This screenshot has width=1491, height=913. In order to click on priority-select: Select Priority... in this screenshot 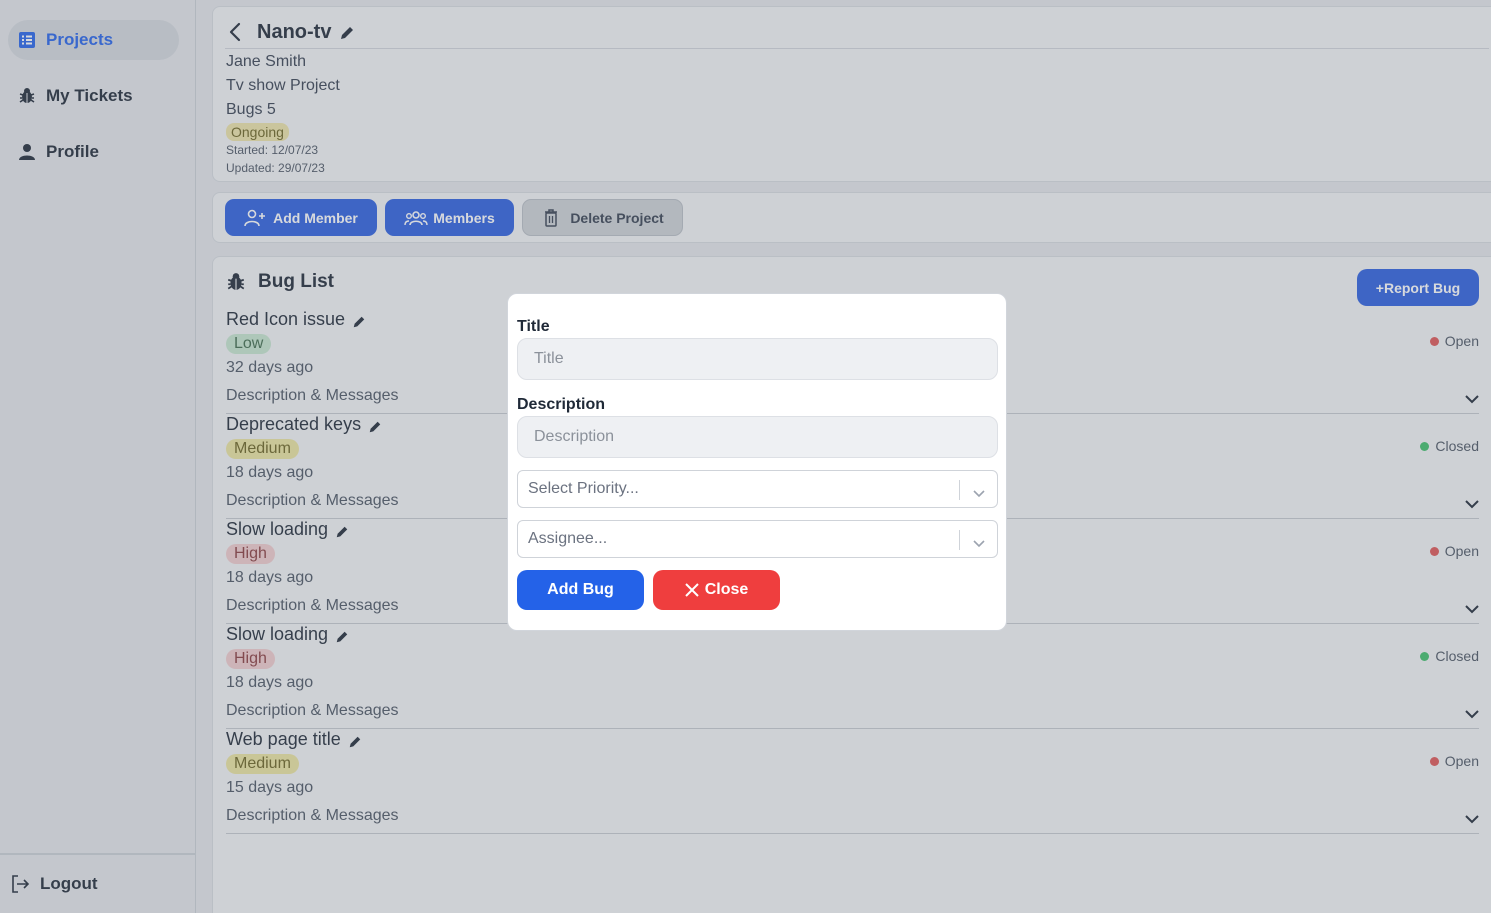, I will do `click(757, 489)`.